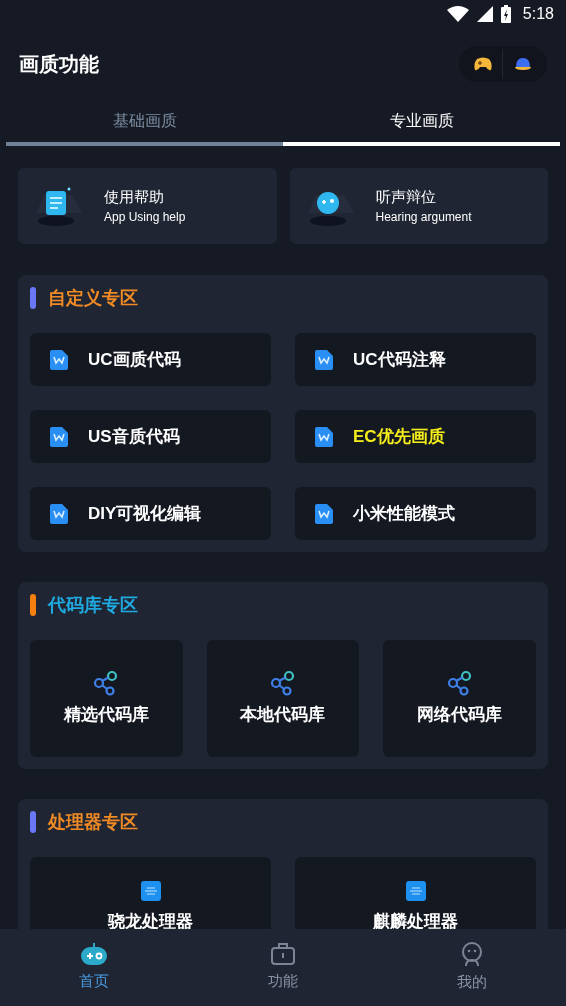 This screenshot has height=1006, width=566. I want to click on page-title: 画质功能, so click(59, 64).